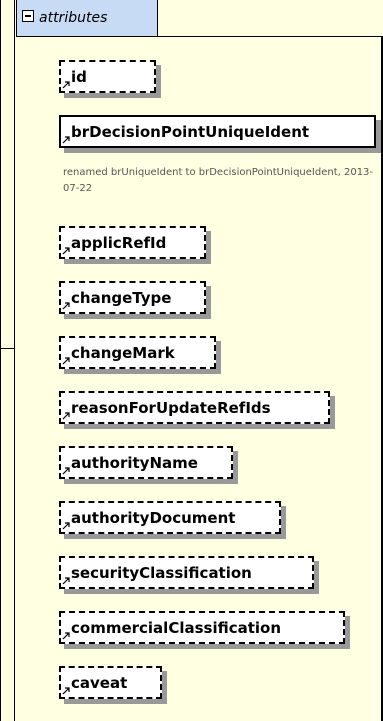 This screenshot has width=383, height=721. I want to click on attribute-name: brDecisionPointUniqueIdent, so click(190, 132).